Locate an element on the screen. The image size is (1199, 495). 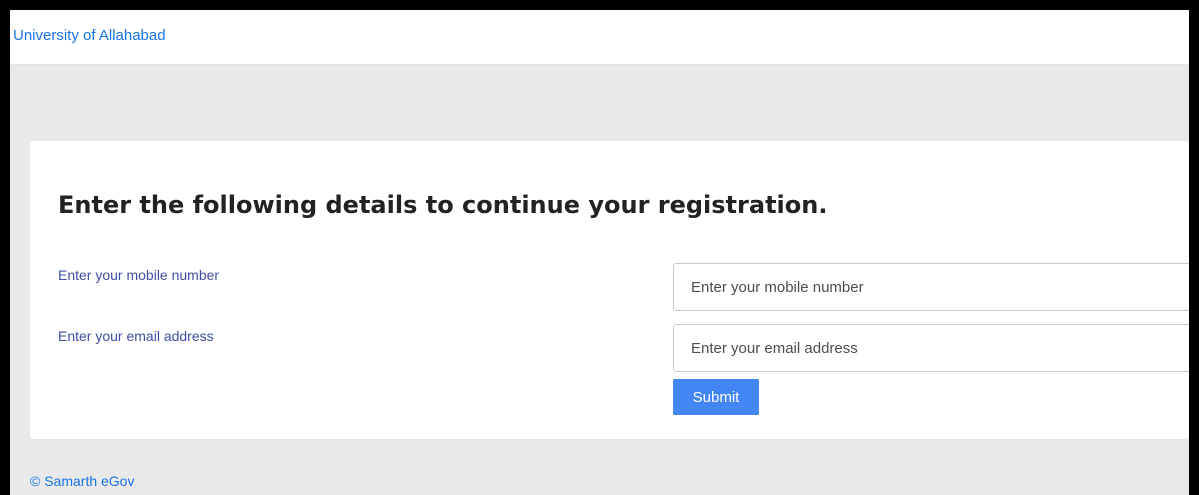
email-address-label: Enter your email address is located at coordinates (136, 336).